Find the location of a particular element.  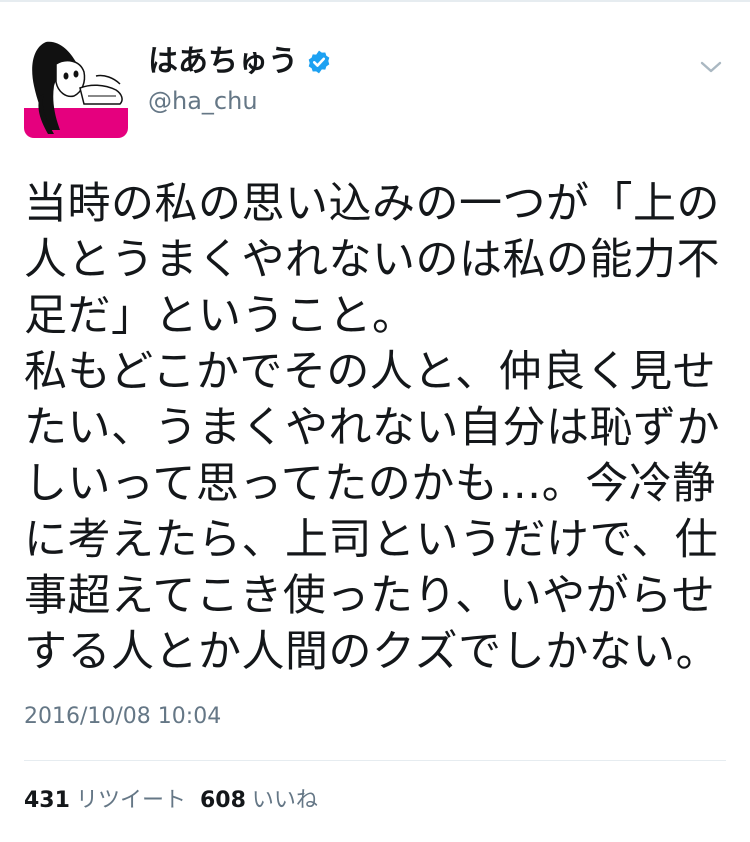

user-handle: @ha_chu is located at coordinates (240, 101).